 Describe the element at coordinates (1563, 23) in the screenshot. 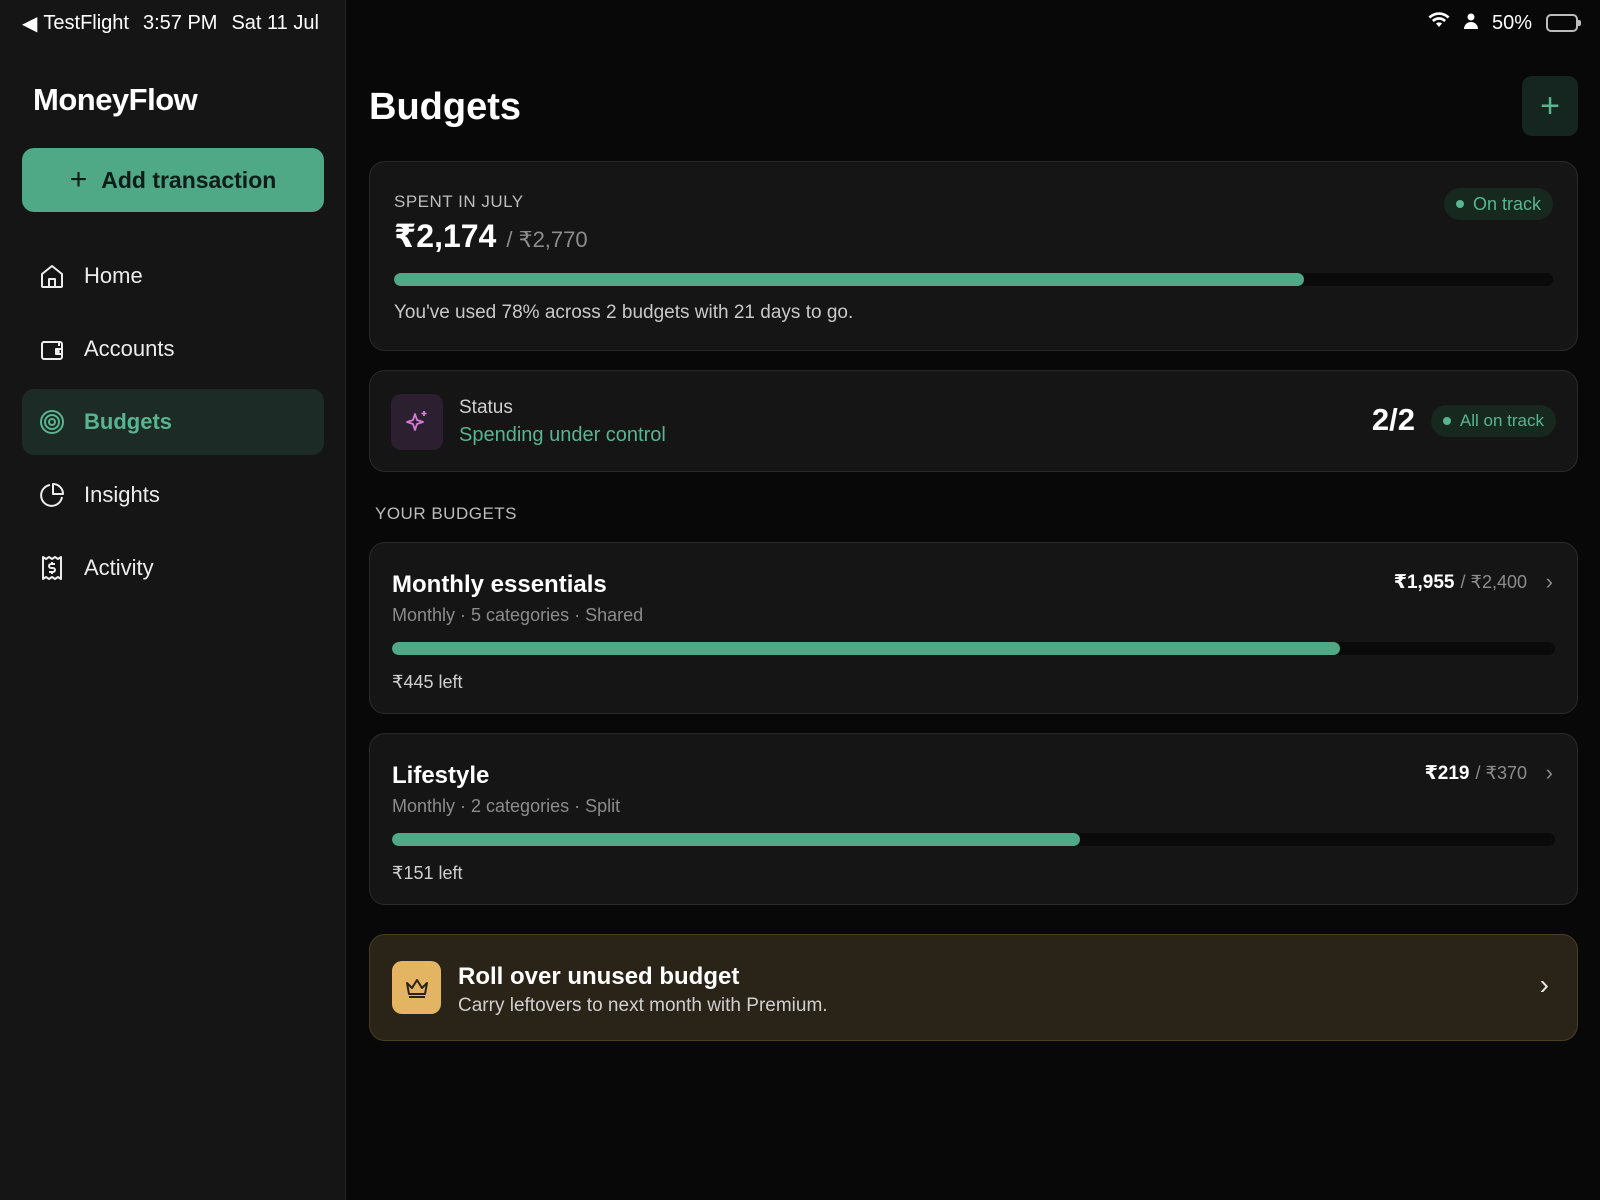

I see `battery-icon` at that location.